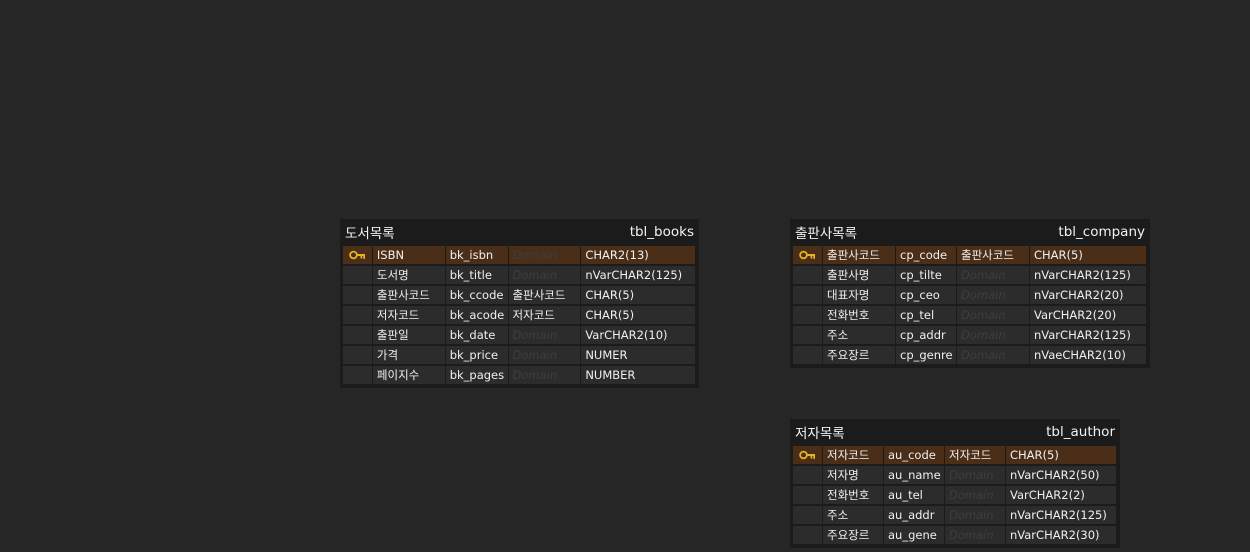  I want to click on column-row: 출판일 bk_date Domain VarCHAR2(10), so click(519, 335).